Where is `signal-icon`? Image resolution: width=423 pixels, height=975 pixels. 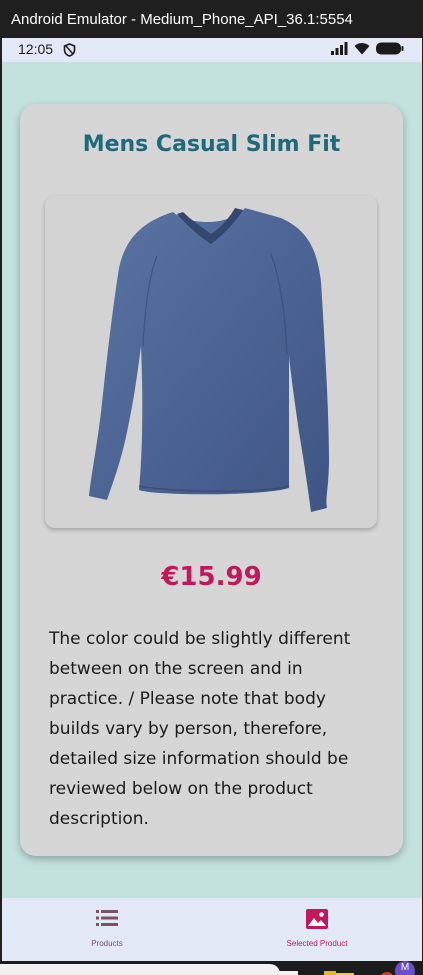 signal-icon is located at coordinates (339, 50).